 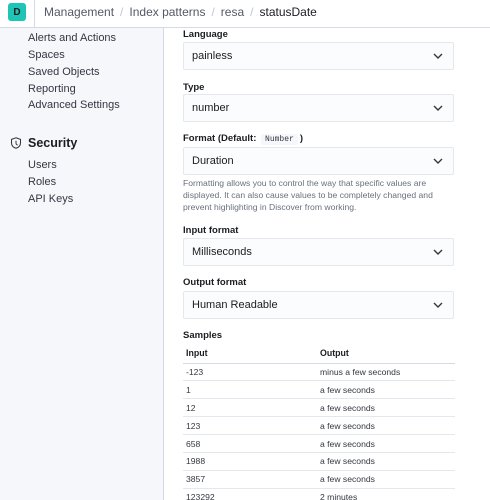 I want to click on header-divider, so click(x=34, y=14).